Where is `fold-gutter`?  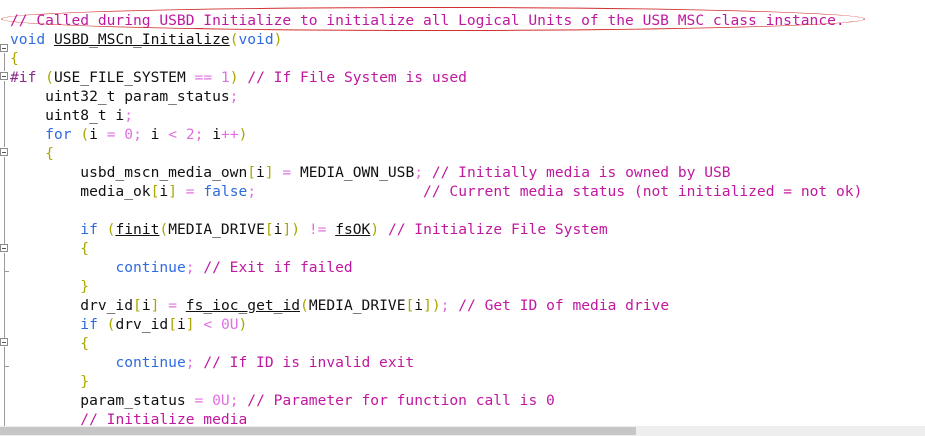 fold-gutter is located at coordinates (5, 213).